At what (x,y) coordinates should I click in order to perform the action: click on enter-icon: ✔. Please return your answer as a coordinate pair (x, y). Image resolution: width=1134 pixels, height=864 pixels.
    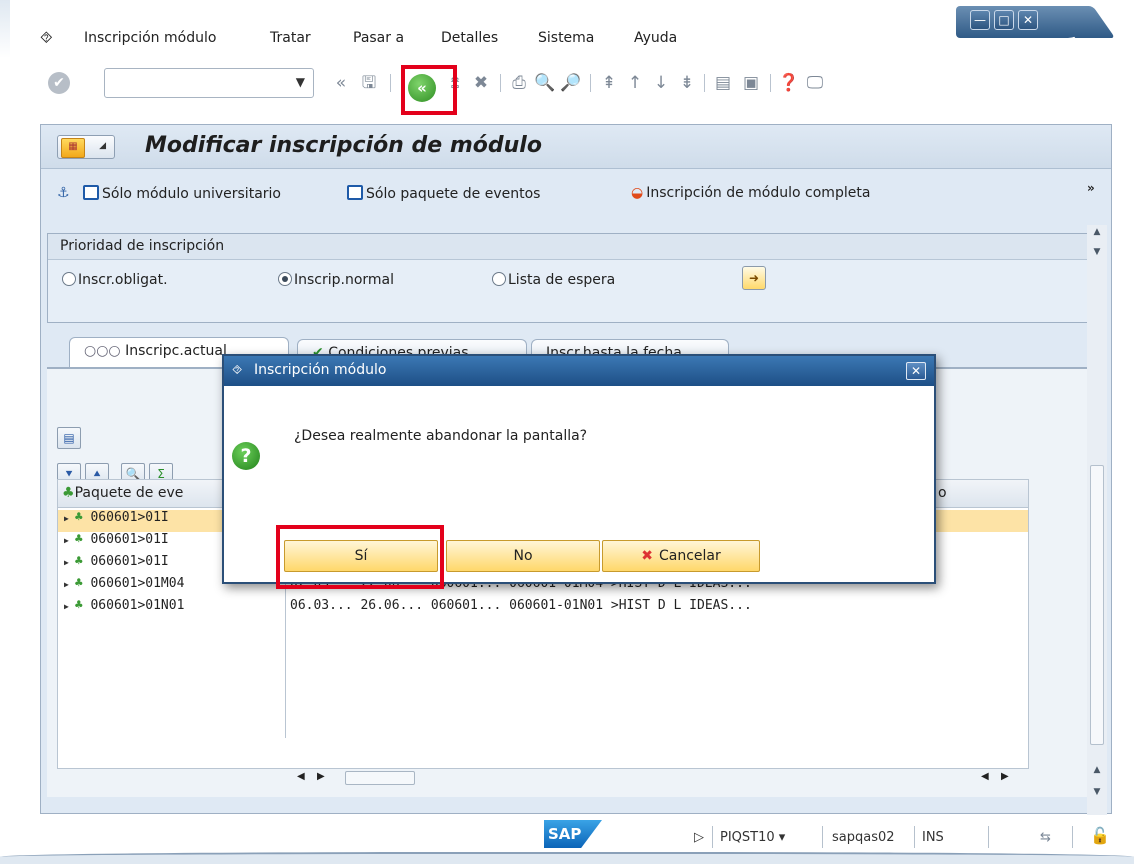
    Looking at the image, I should click on (59, 83).